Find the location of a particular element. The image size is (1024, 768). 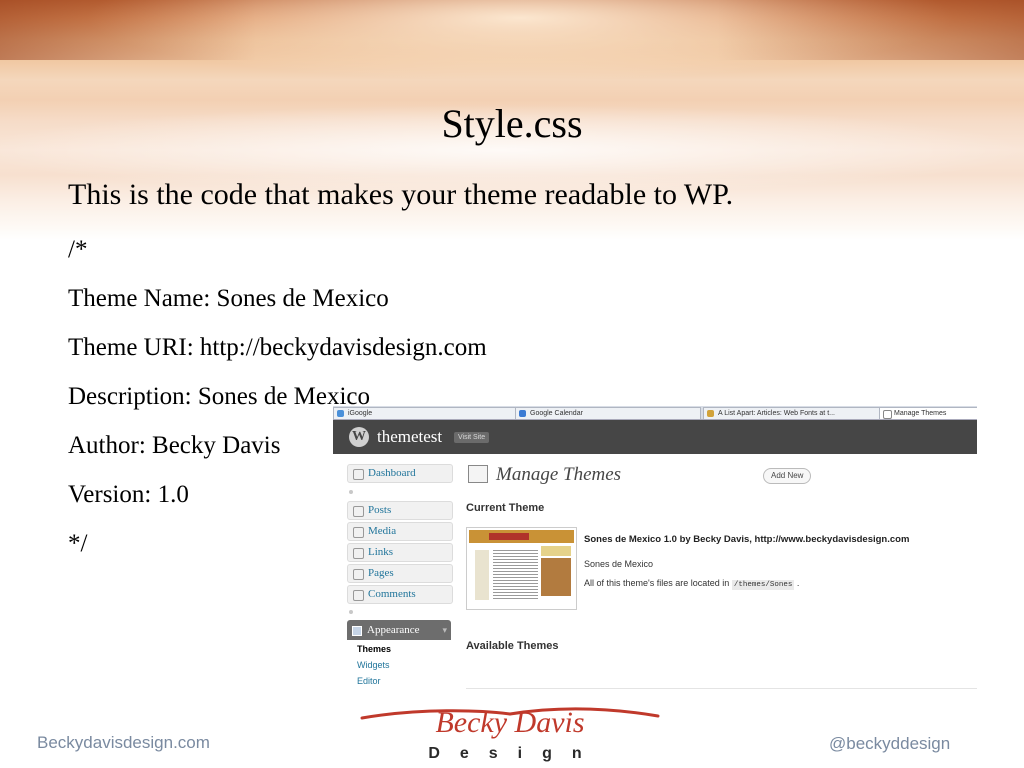

theme-files-end: . is located at coordinates (798, 583).